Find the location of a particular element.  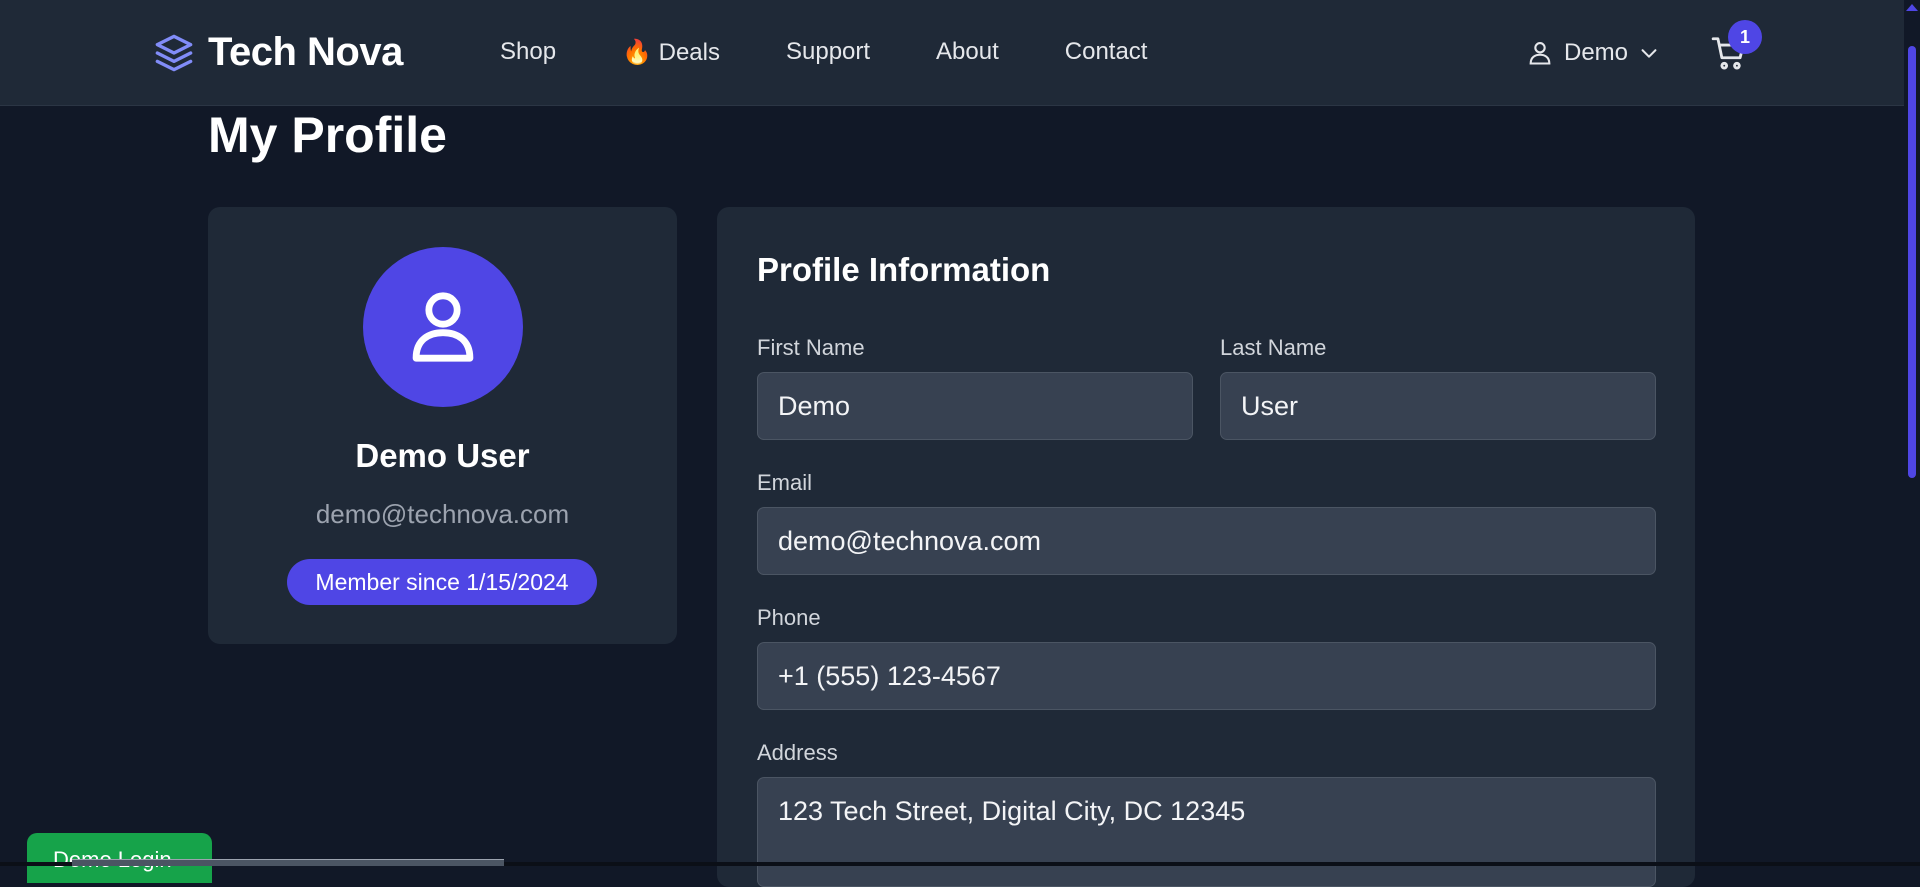

cart-count-badge: 1 is located at coordinates (1745, 37).